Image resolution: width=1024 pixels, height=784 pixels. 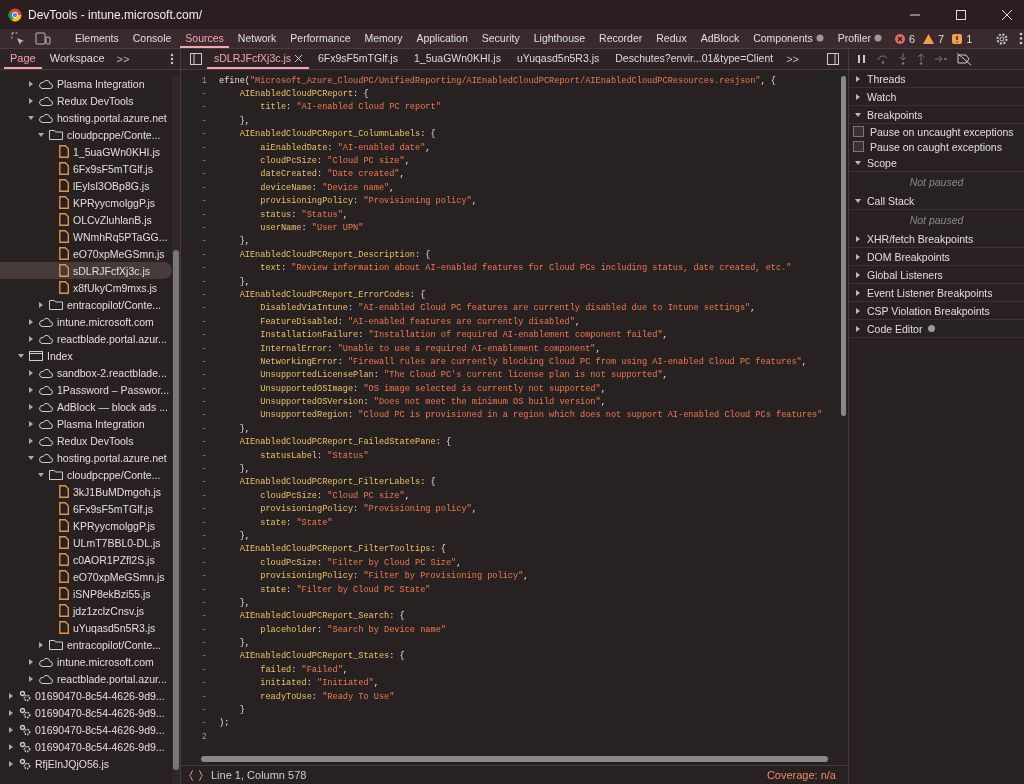 What do you see at coordinates (86, 355) in the screenshot?
I see `tree-item: Index` at bounding box center [86, 355].